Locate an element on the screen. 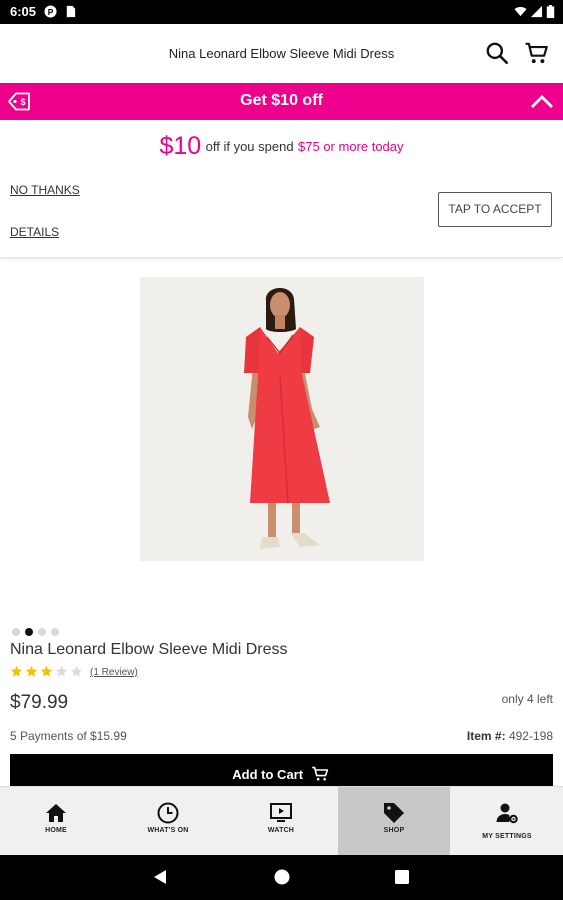 The image size is (563, 900). nav-item-whats-on: WHAT'S ON is located at coordinates (168, 821).